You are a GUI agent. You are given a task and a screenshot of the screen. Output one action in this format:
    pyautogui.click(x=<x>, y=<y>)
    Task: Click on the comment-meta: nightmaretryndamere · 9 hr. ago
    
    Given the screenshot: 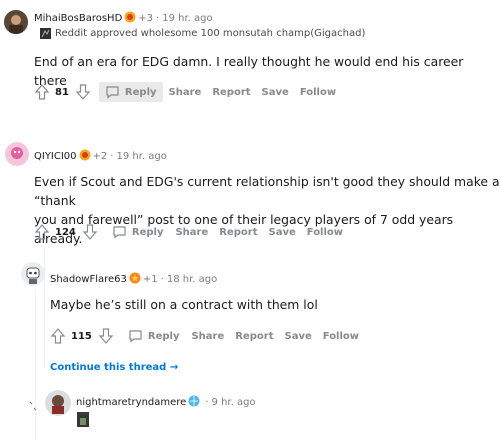 What is the action you would take?
    pyautogui.click(x=166, y=402)
    